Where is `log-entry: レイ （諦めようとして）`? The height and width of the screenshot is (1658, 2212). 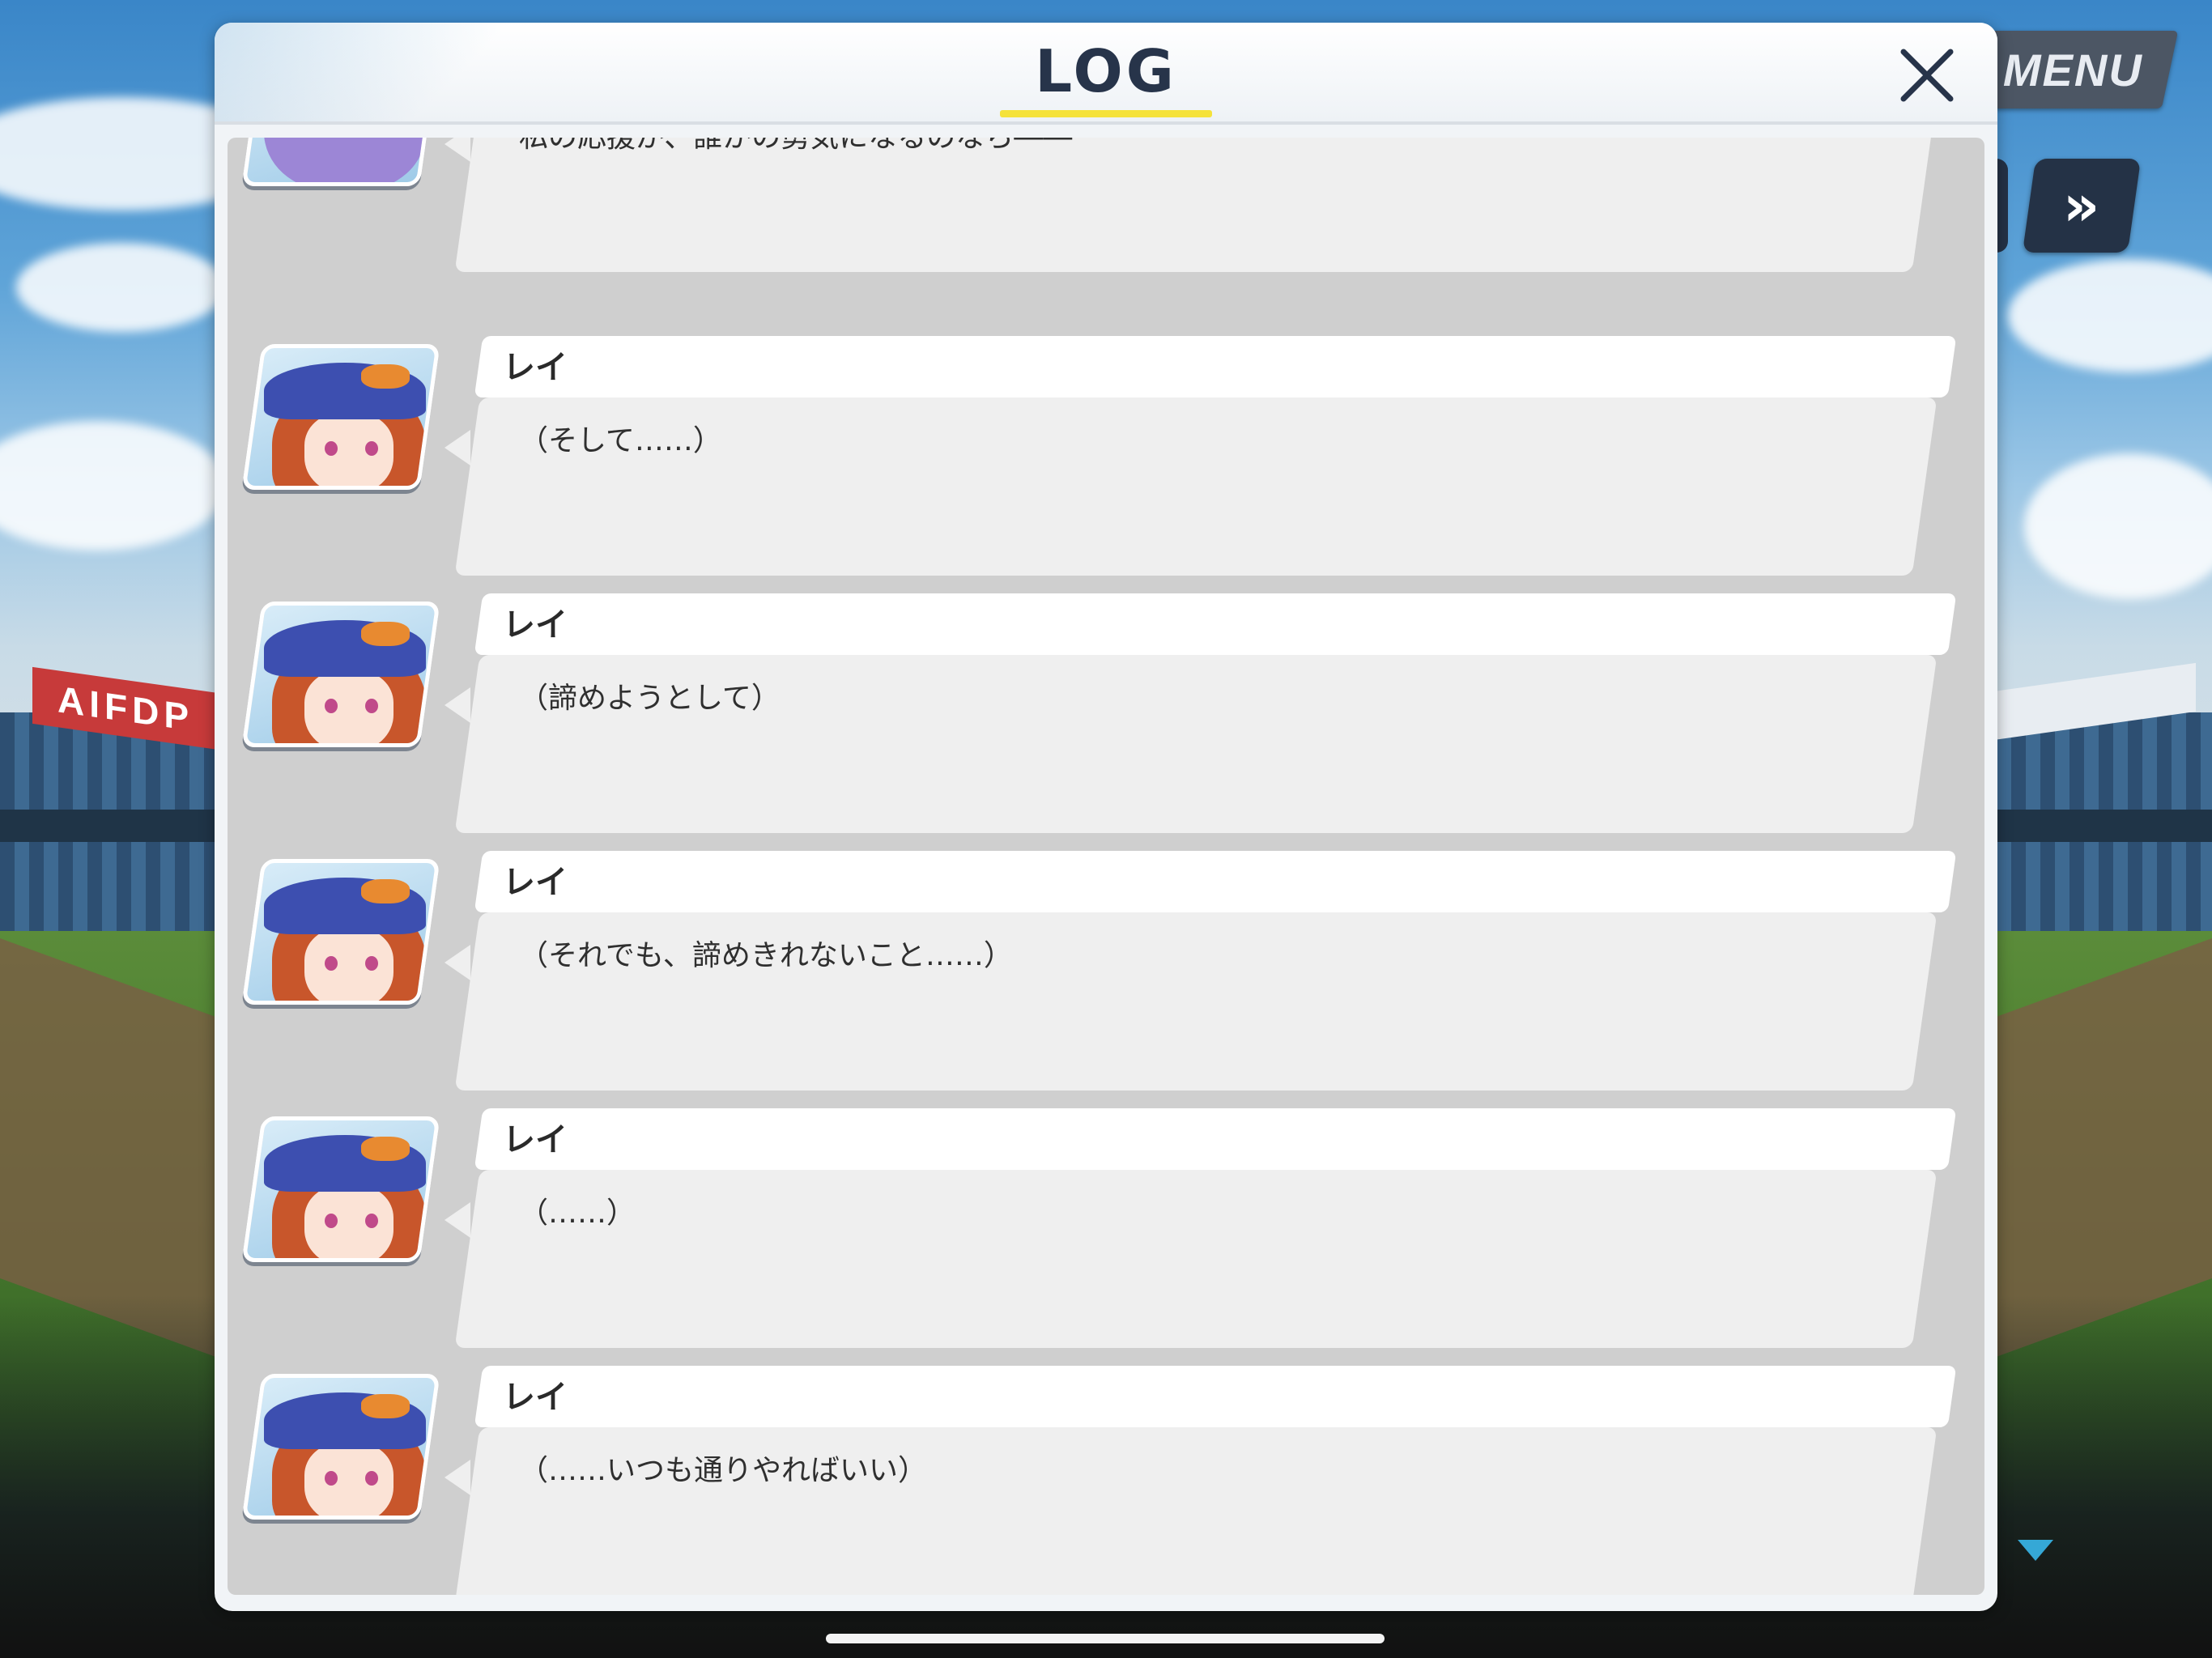
log-entry: レイ （諦めようとして） is located at coordinates (1106, 714).